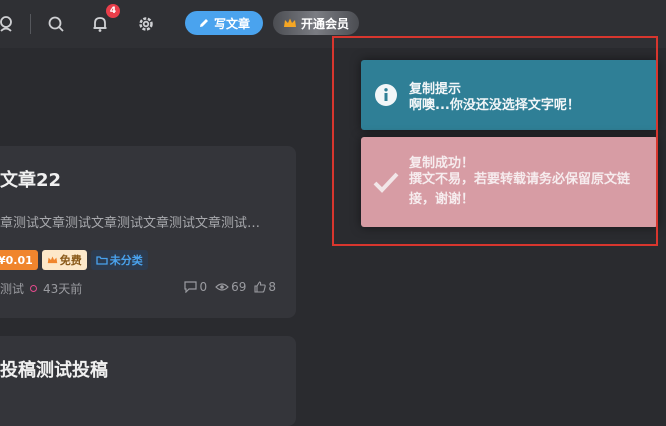 The width and height of the screenshot is (666, 426). I want to click on post-meta: 测试 43天前, so click(41, 288).